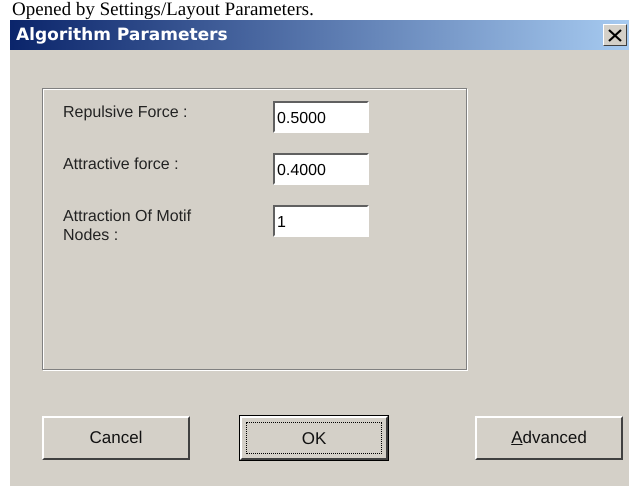  Describe the element at coordinates (314, 438) in the screenshot. I see `dialog-button: OK` at that location.